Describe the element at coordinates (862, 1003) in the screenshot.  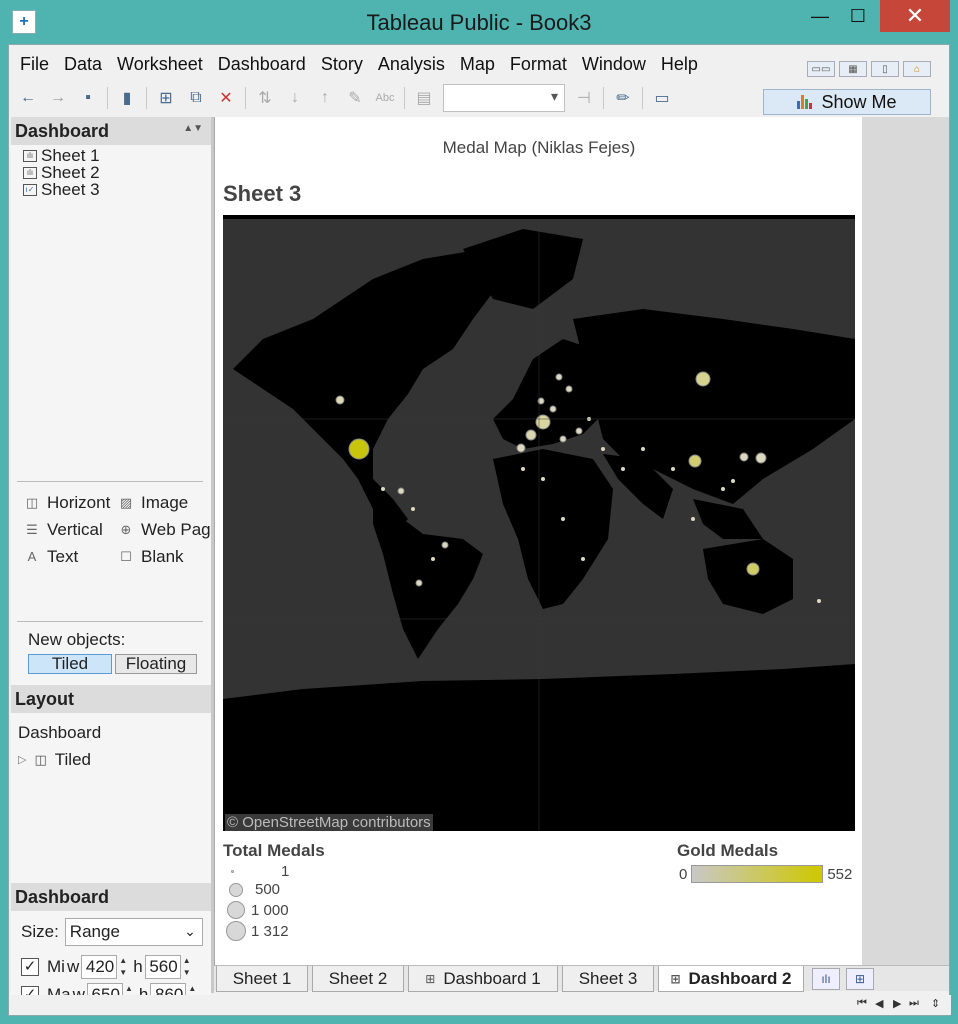
I see `first-sheet-icon: ⏮` at that location.